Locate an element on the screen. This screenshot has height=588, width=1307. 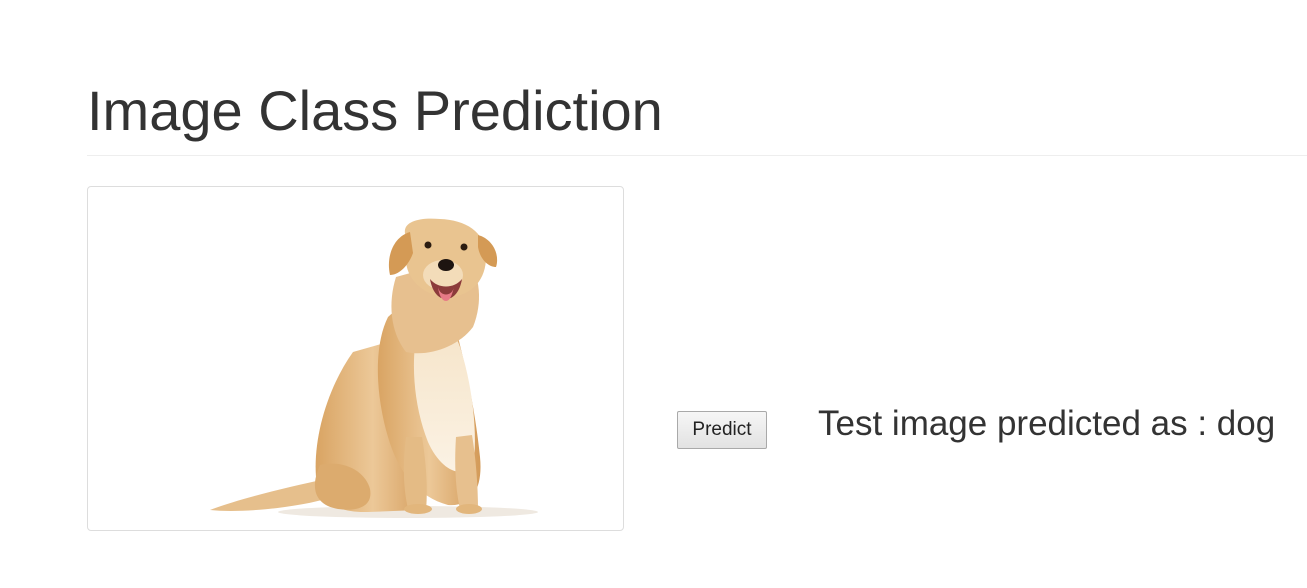
dog-photo is located at coordinates (374, 368).